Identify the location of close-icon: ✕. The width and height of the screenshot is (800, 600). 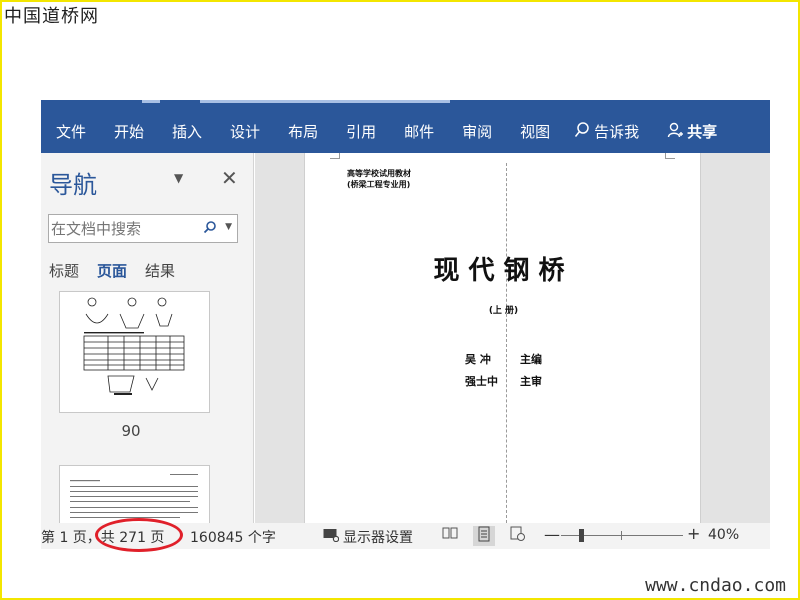
(229, 178).